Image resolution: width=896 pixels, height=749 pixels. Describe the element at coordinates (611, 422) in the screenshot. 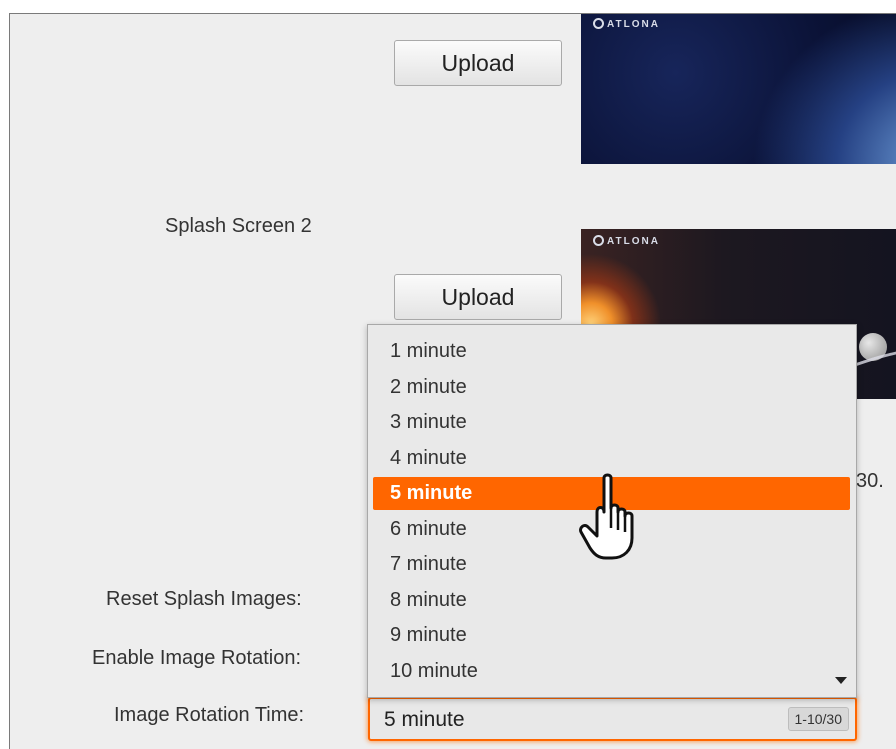

I see `dropdown-option: 3 minute` at that location.